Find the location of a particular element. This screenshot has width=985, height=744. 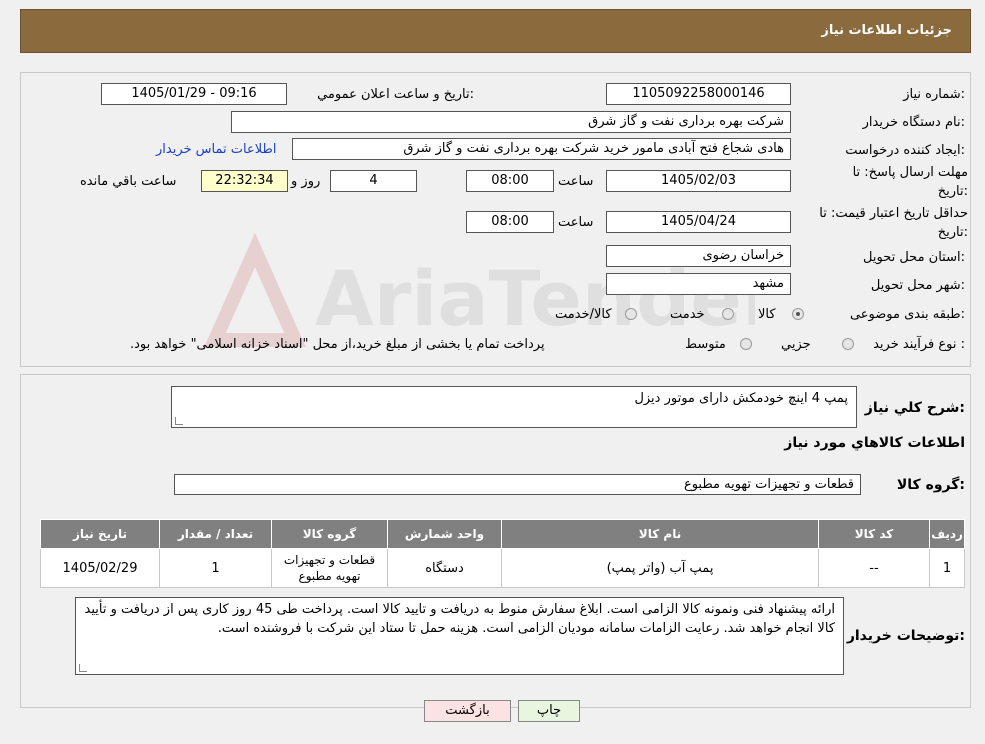

cell-name: پمپ آب (واتر پمپ) is located at coordinates (660, 568).